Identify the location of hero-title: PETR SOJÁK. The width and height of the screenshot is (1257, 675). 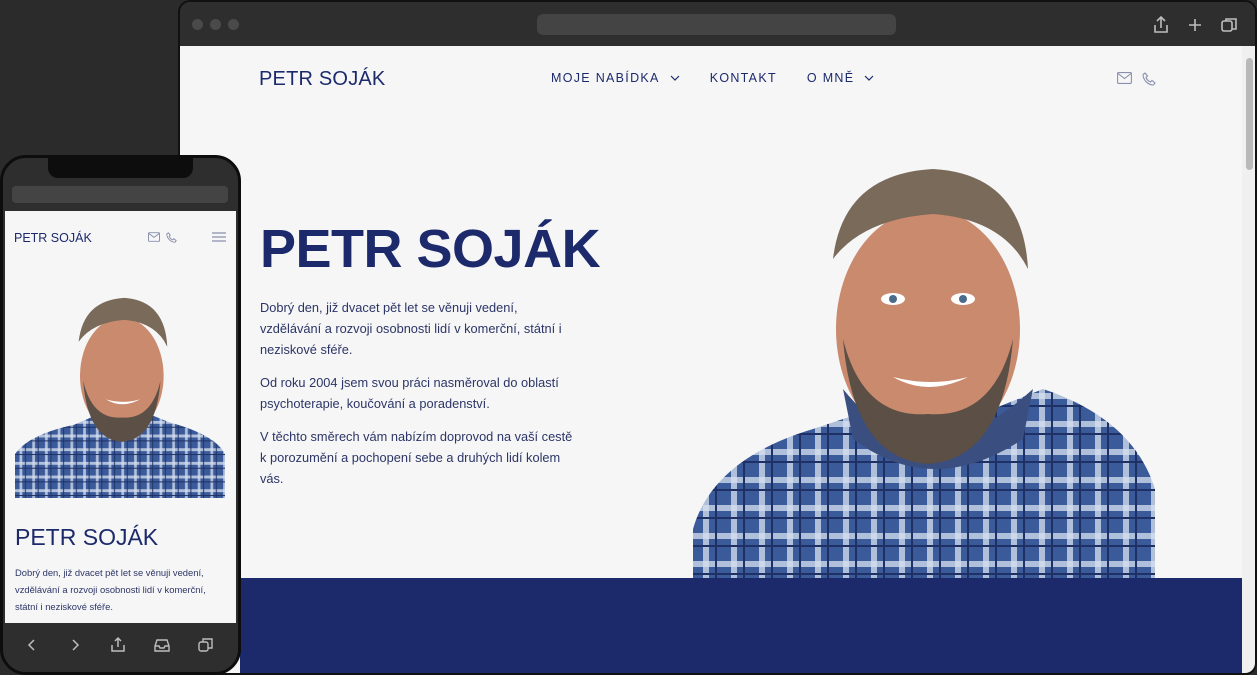
(430, 249).